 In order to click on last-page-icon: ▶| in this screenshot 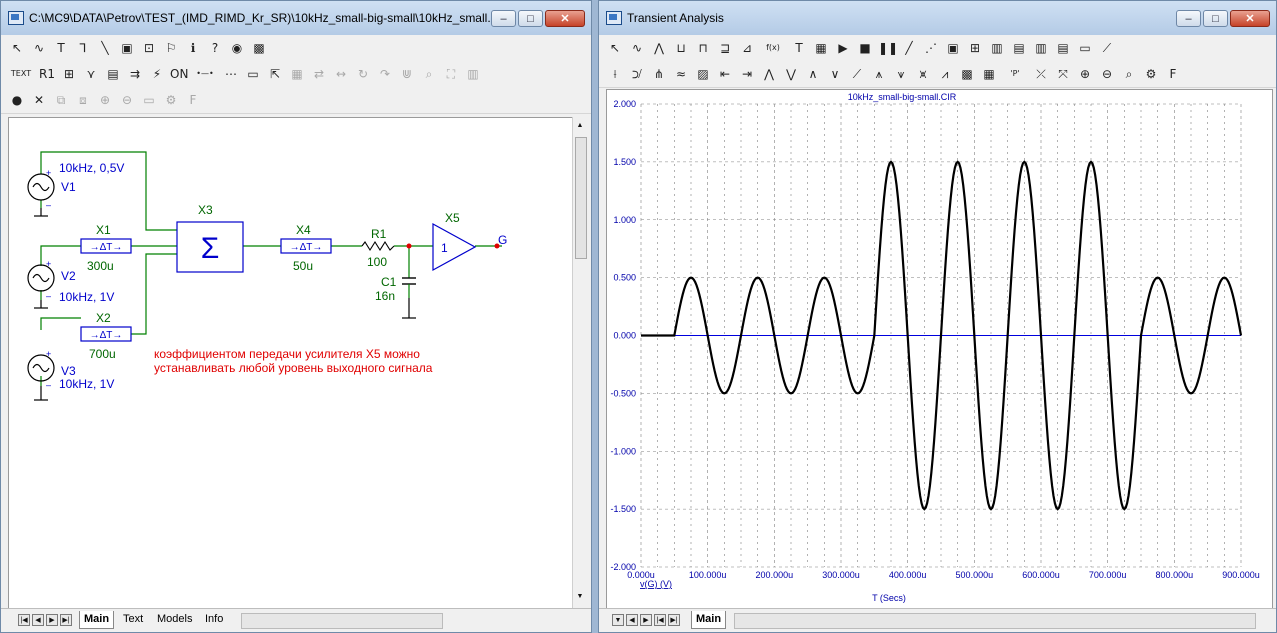, I will do `click(66, 620)`.